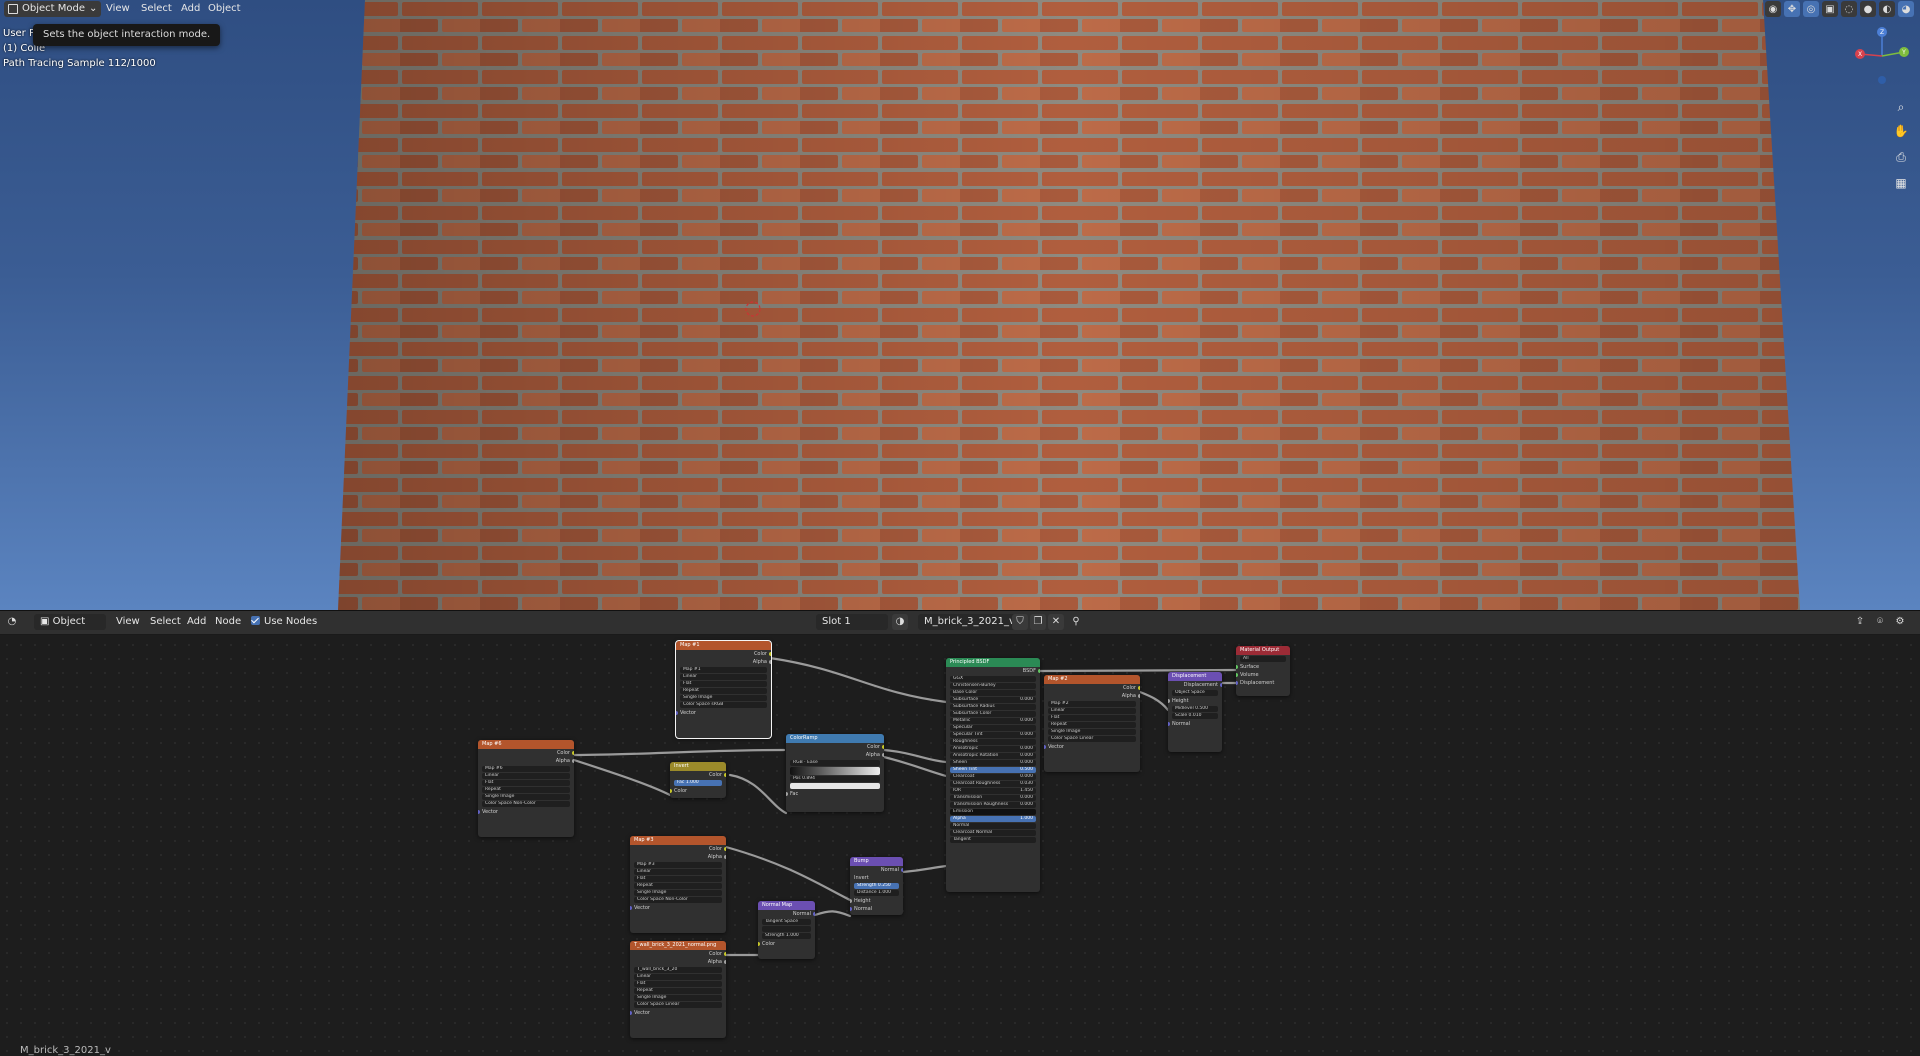  I want to click on strength-field: Strength 1.000, so click(786, 936).